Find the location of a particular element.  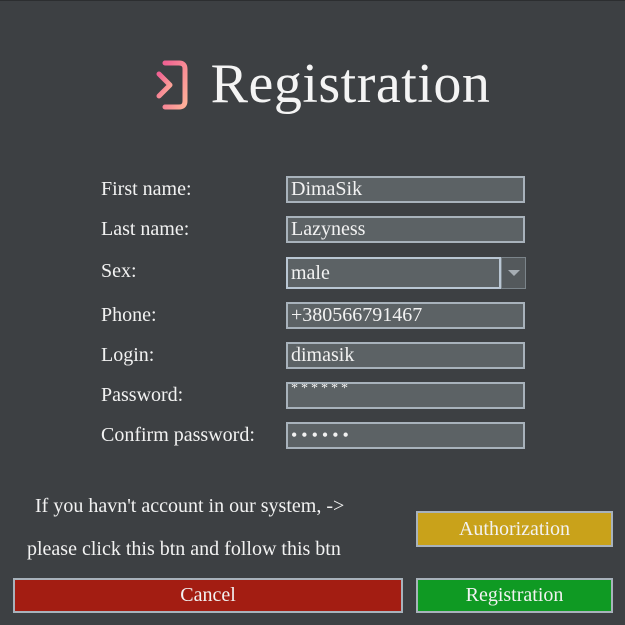

last-name-label: Last name: is located at coordinates (145, 229).